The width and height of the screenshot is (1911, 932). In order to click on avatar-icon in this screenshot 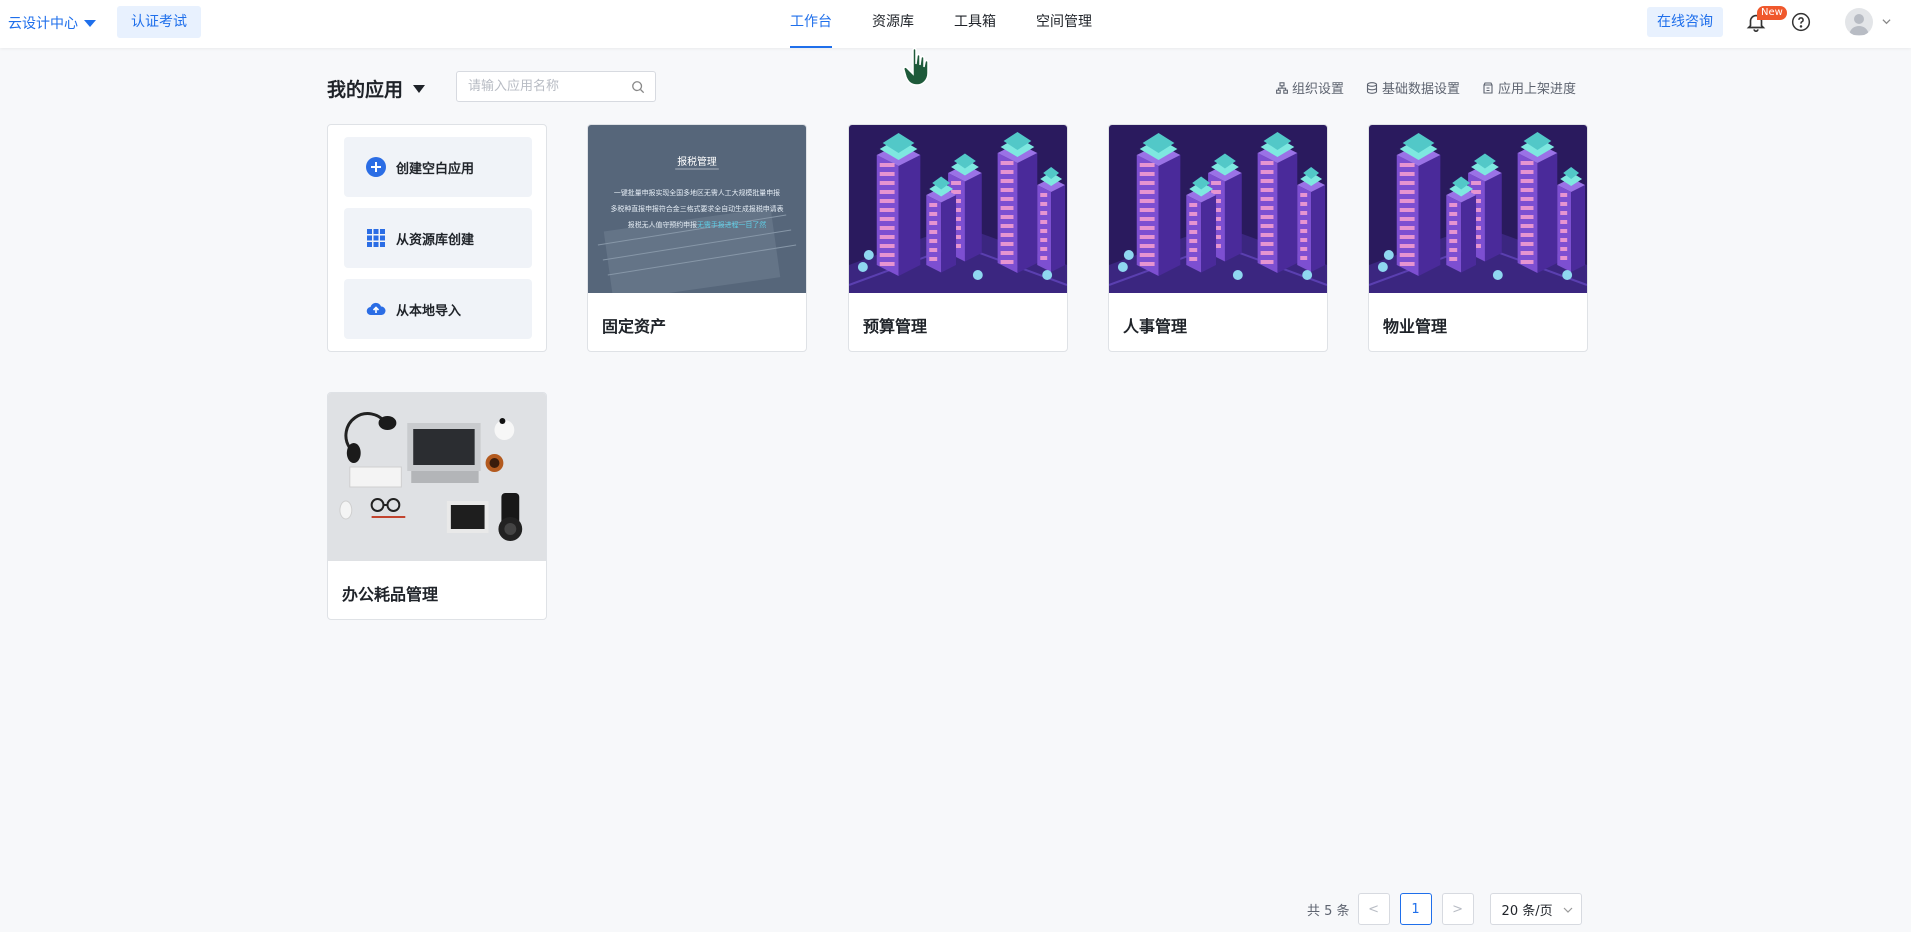, I will do `click(1859, 24)`.